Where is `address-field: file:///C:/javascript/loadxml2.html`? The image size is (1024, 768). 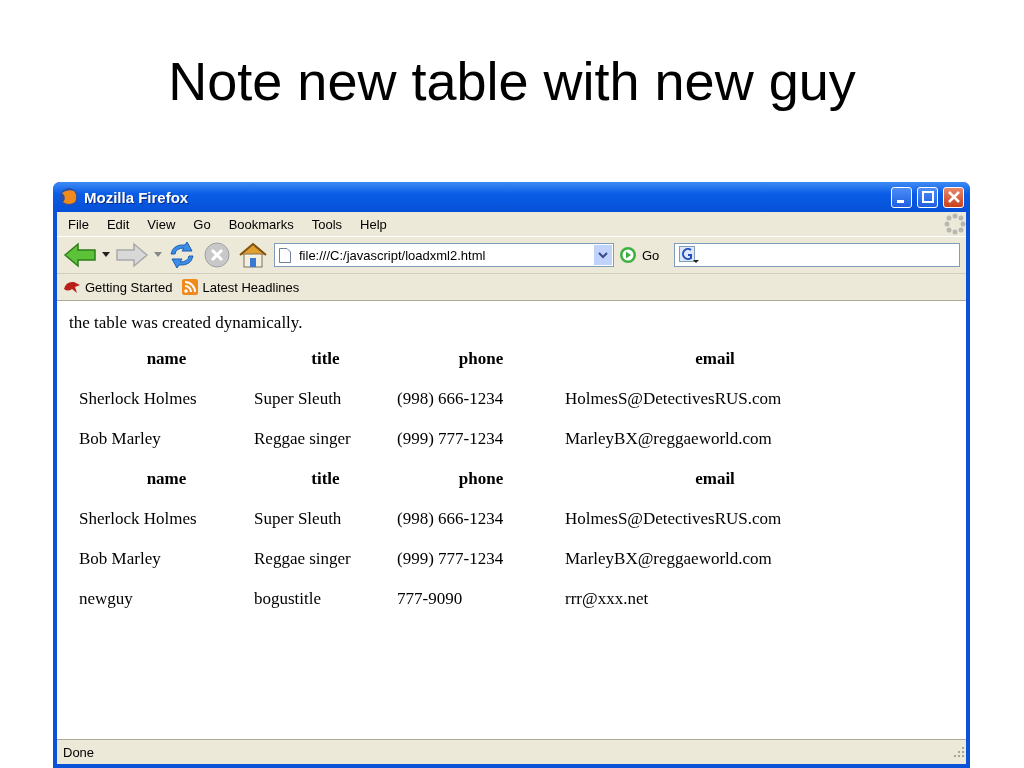 address-field: file:///C:/javascript/loadxml2.html is located at coordinates (444, 255).